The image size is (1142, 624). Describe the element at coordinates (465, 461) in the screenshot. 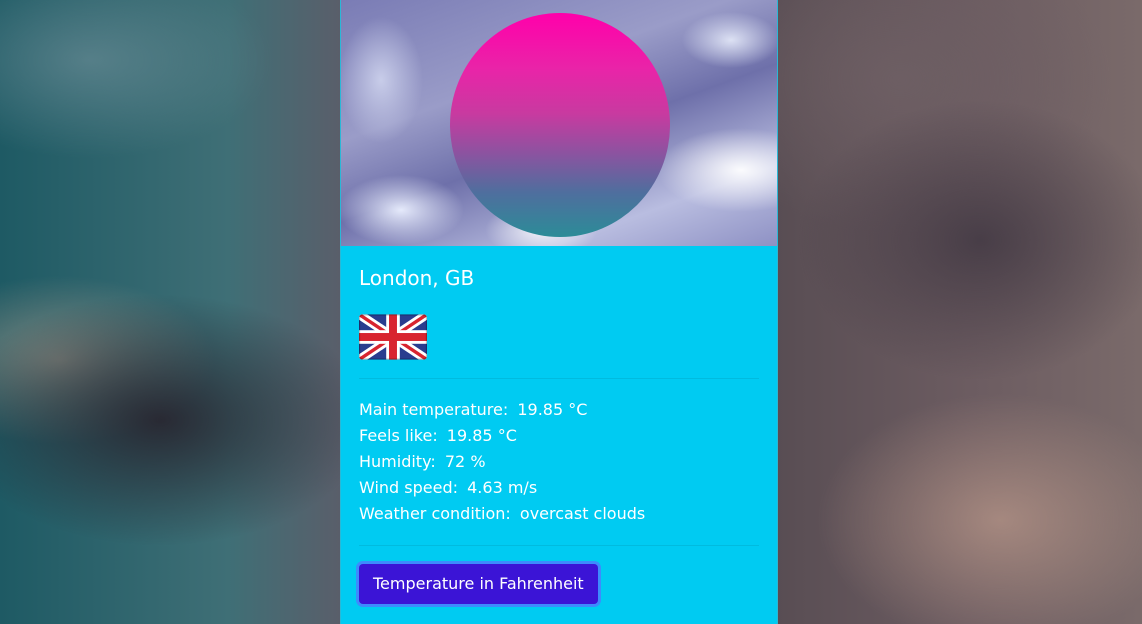

I see `humidity-value: 72 %` at that location.